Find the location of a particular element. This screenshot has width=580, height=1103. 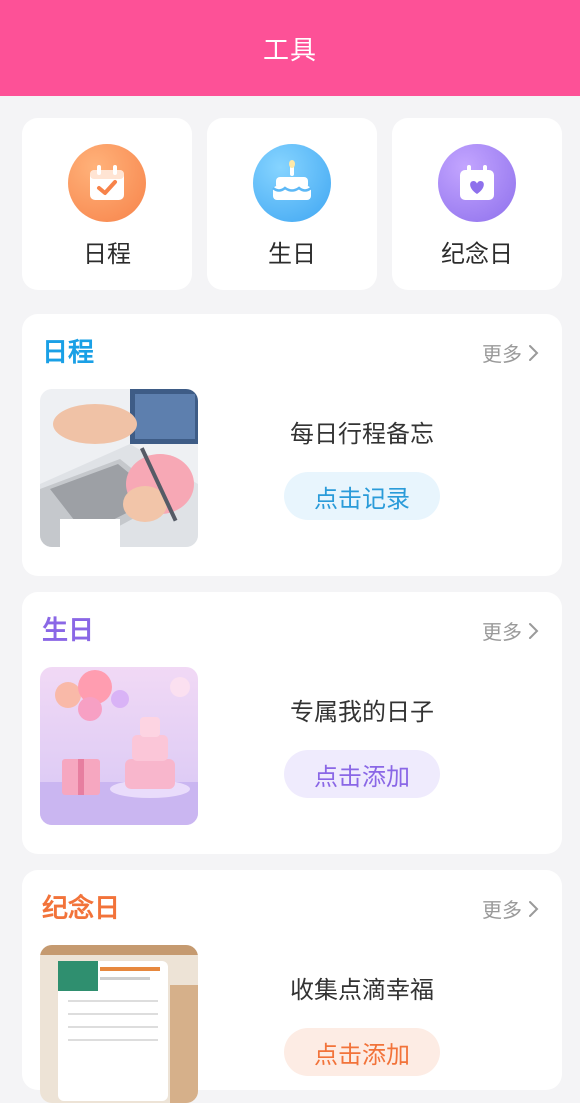

calendar-check-icon is located at coordinates (107, 183).